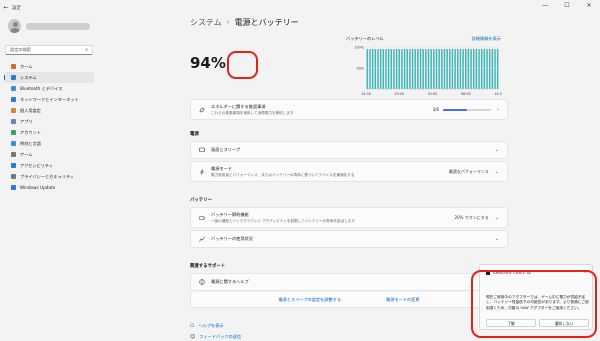 The width and height of the screenshot is (600, 341). Describe the element at coordinates (49, 187) in the screenshot. I see `sidebar-item-update: Windows Update` at that location.